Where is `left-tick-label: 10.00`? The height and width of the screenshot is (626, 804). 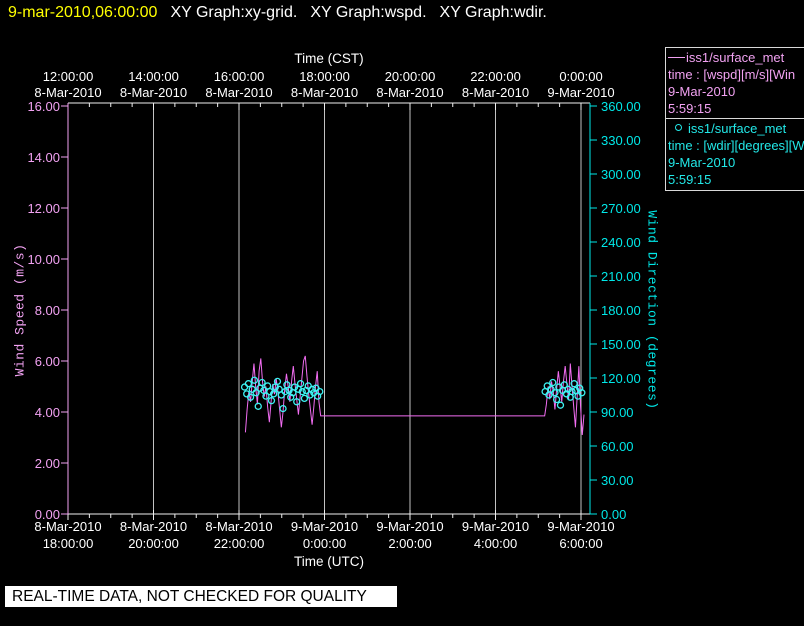 left-tick-label: 10.00 is located at coordinates (43, 259).